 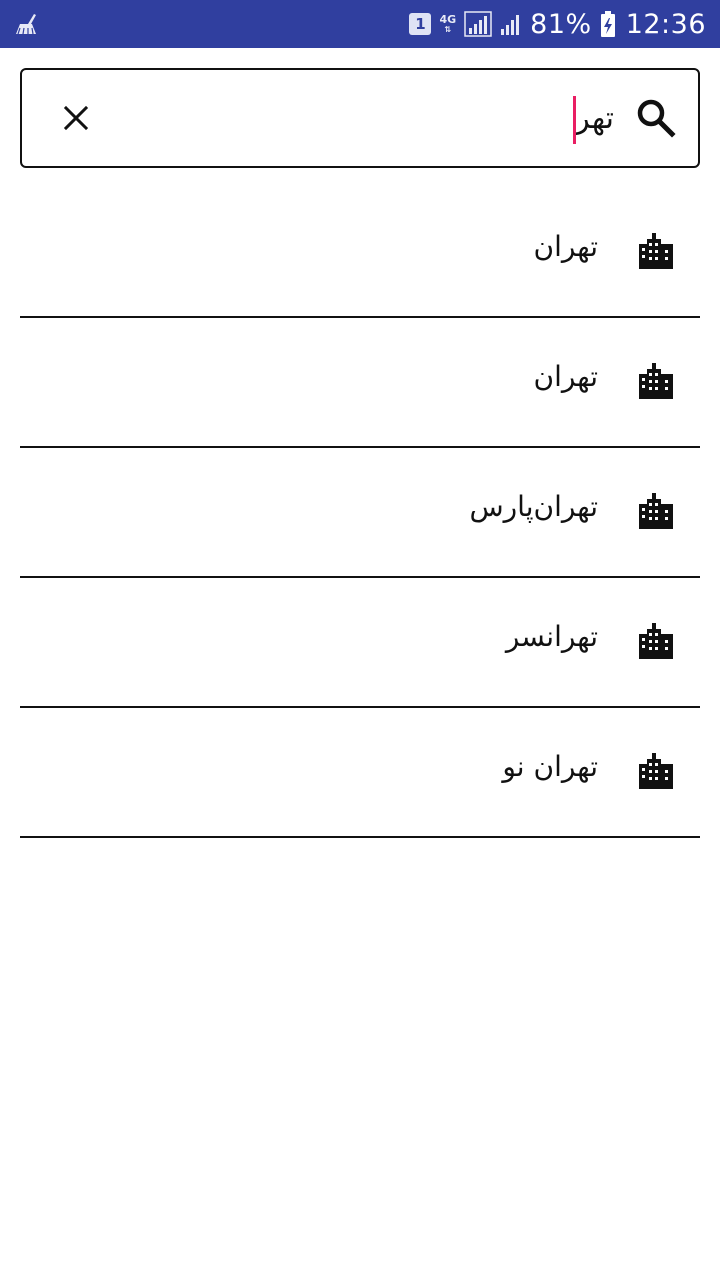 I want to click on result-label: تهران نو, so click(x=550, y=766).